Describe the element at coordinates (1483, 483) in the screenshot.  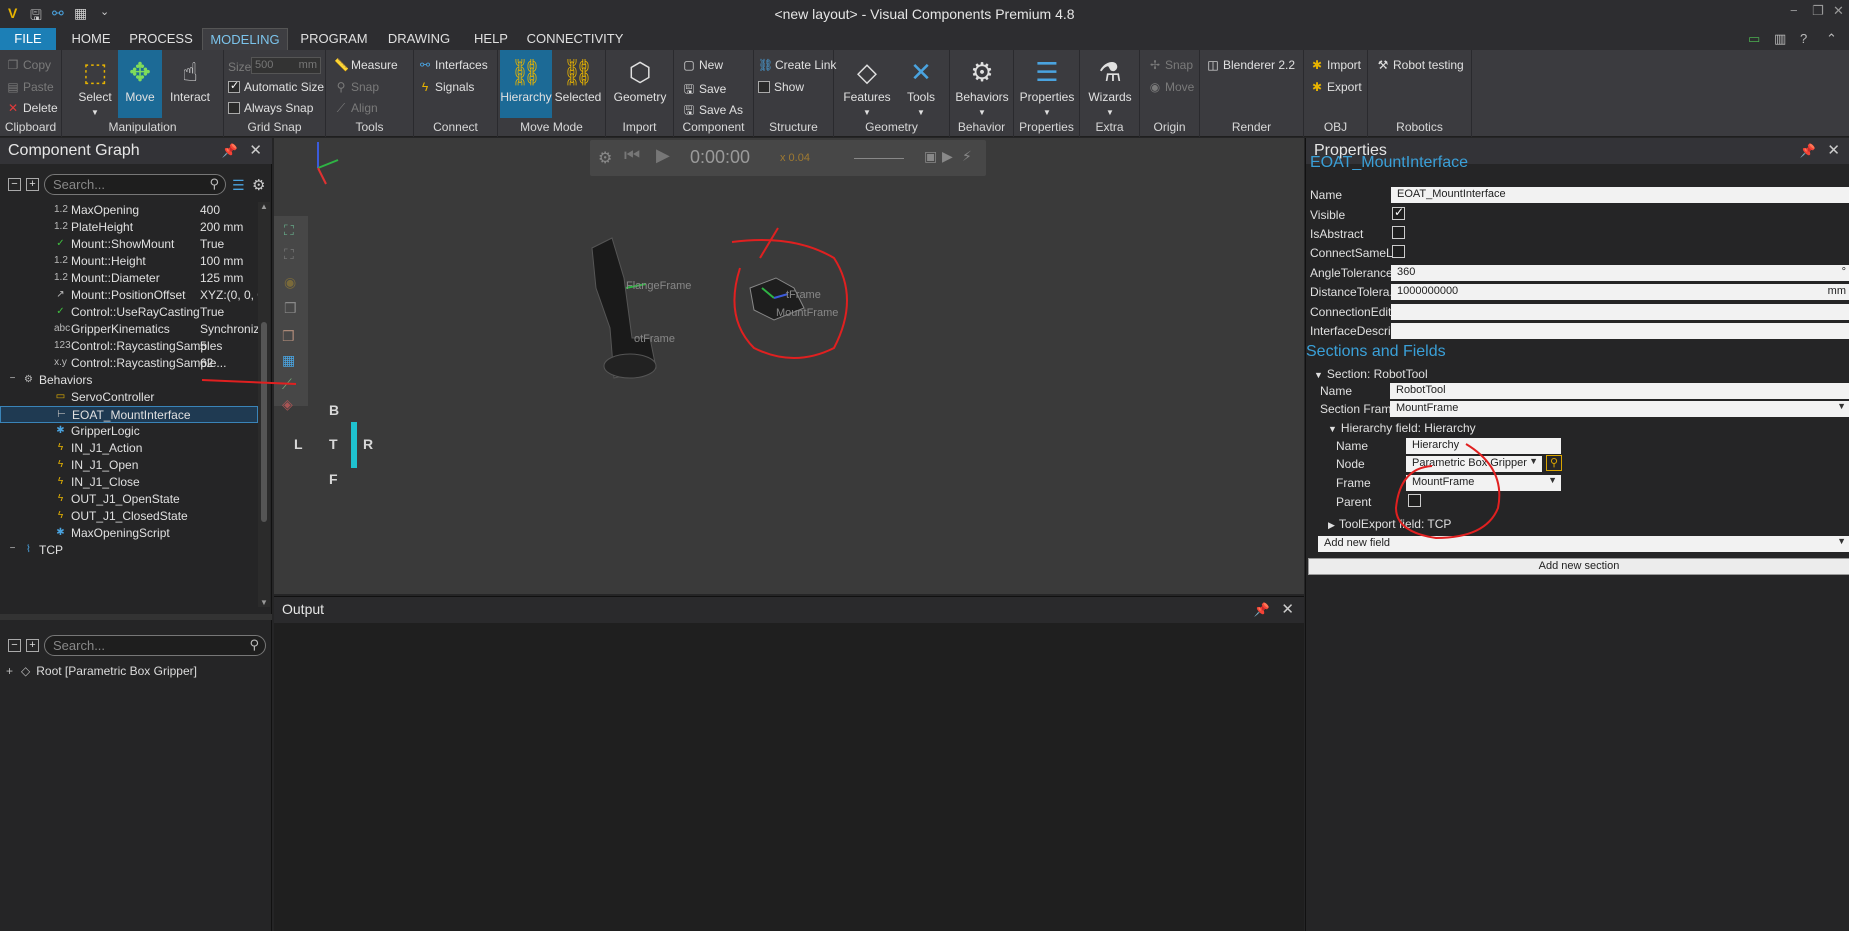
I see `hierarchy-frame-select: MountFrame ▼` at that location.